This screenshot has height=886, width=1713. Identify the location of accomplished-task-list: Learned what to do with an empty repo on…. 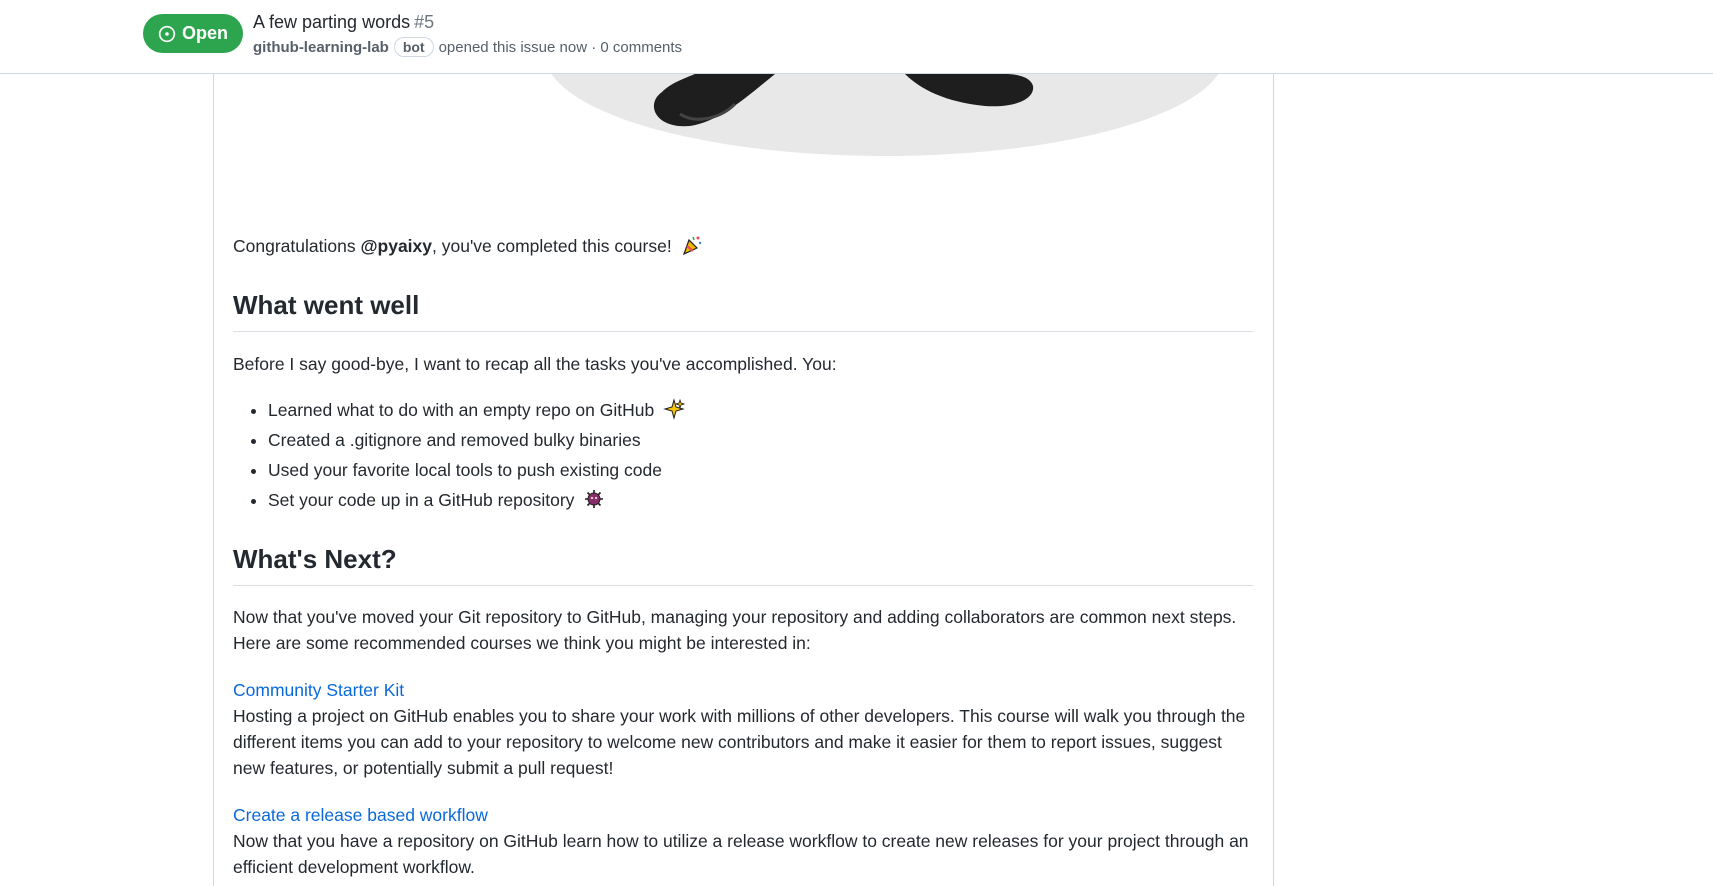
(477, 457).